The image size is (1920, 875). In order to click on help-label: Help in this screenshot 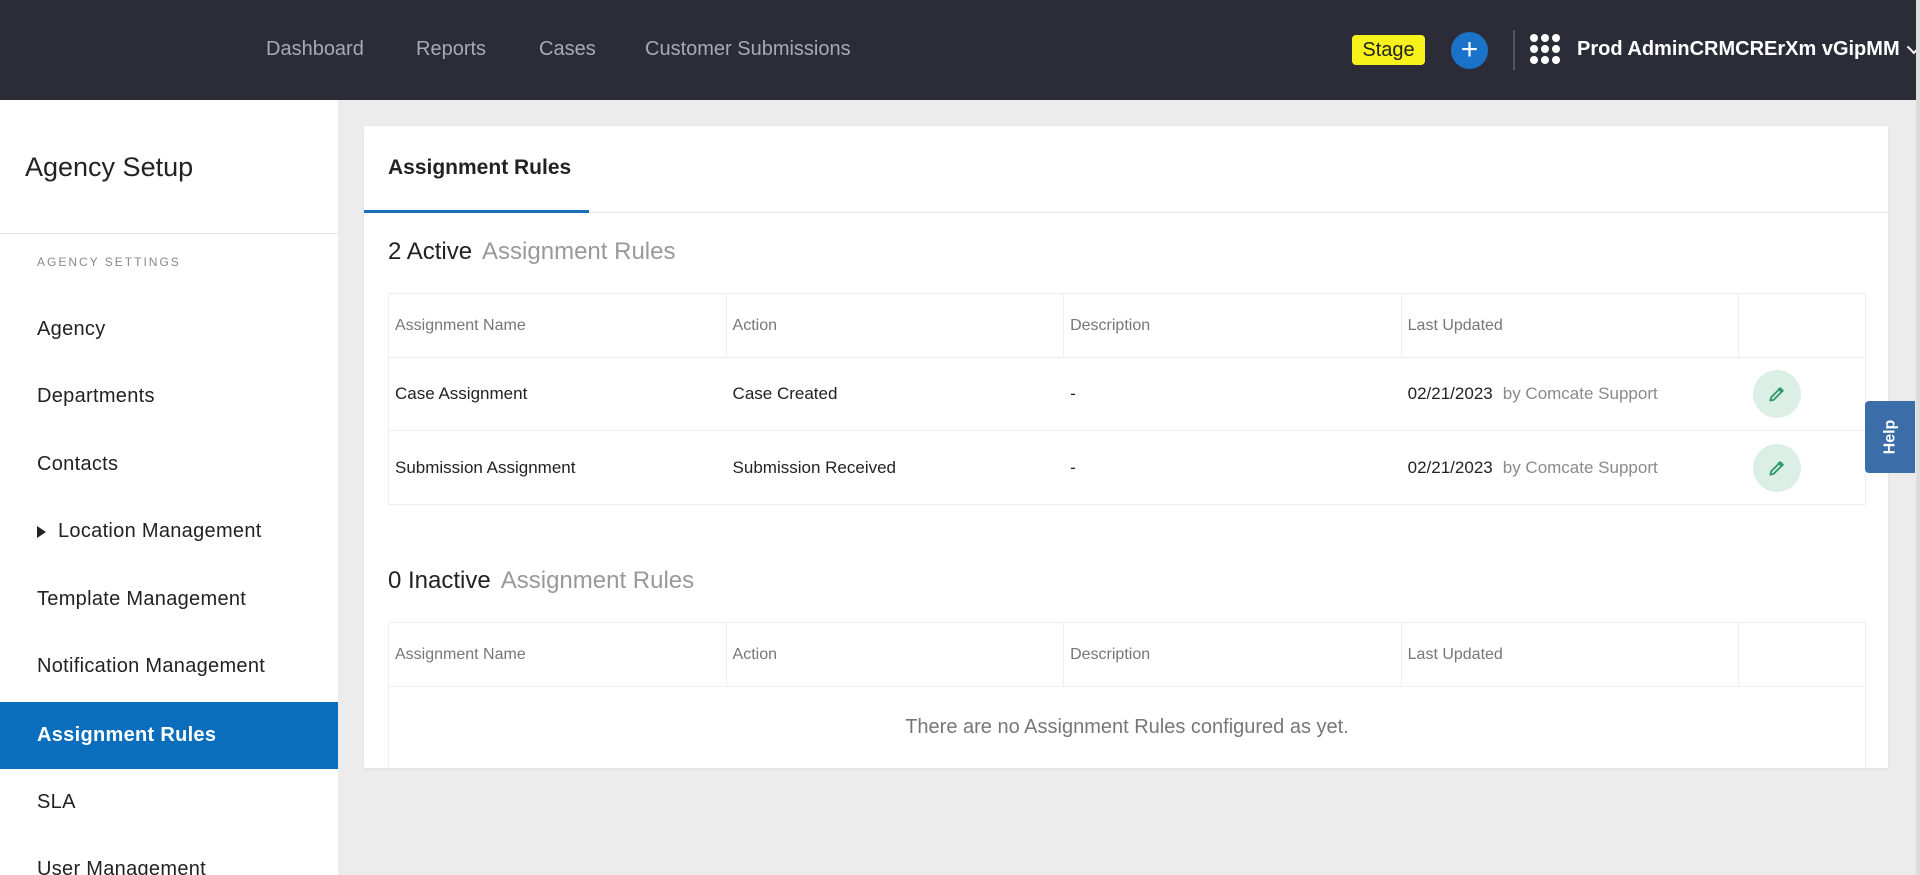, I will do `click(1889, 437)`.